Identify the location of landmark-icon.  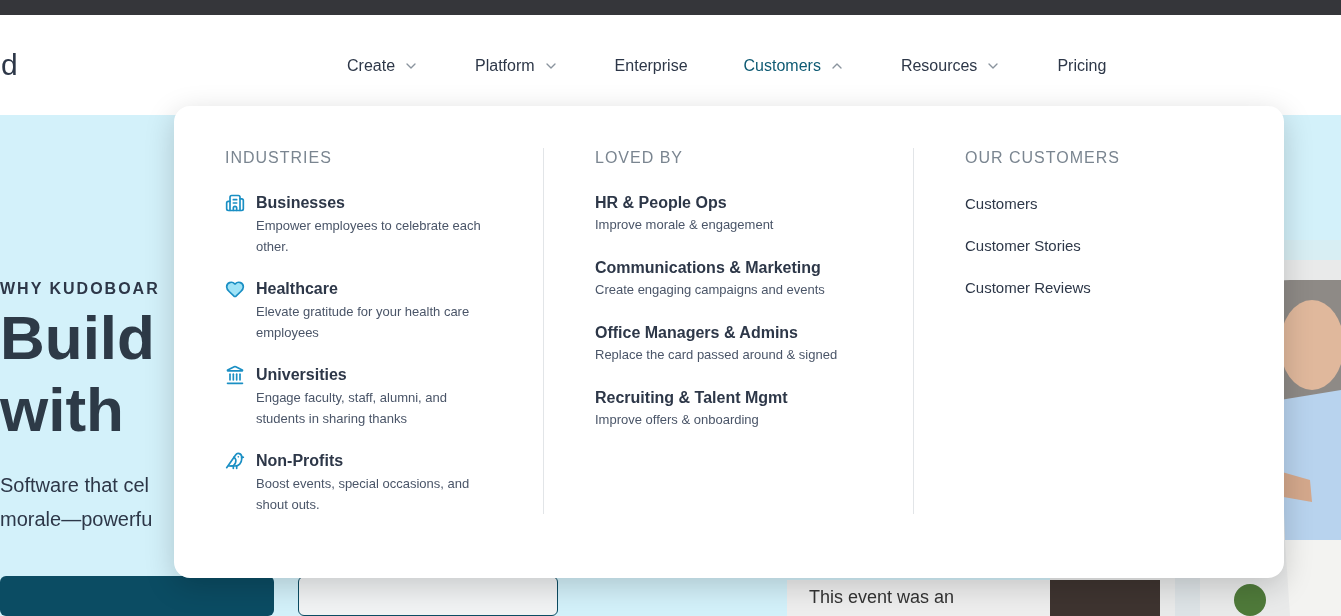
(235, 375).